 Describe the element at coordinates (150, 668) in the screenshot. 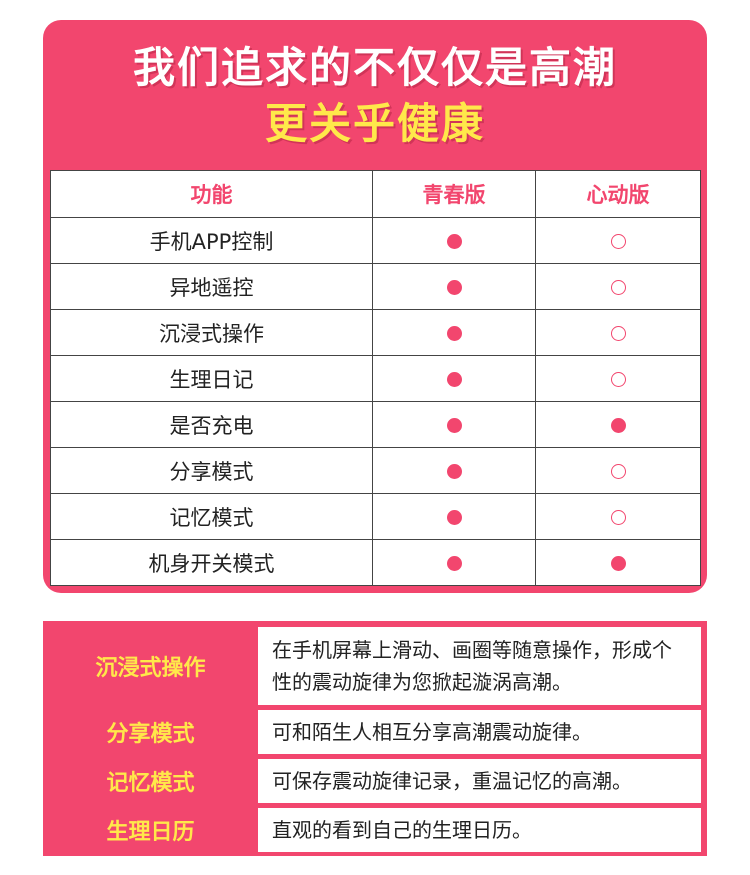

I see `description-label: 沉浸式操作` at that location.